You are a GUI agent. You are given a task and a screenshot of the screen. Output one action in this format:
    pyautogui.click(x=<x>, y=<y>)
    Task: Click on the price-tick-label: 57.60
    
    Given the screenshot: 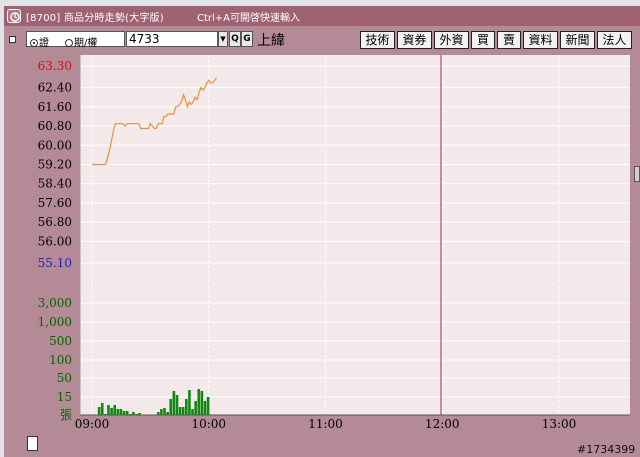 What is the action you would take?
    pyautogui.click(x=55, y=203)
    